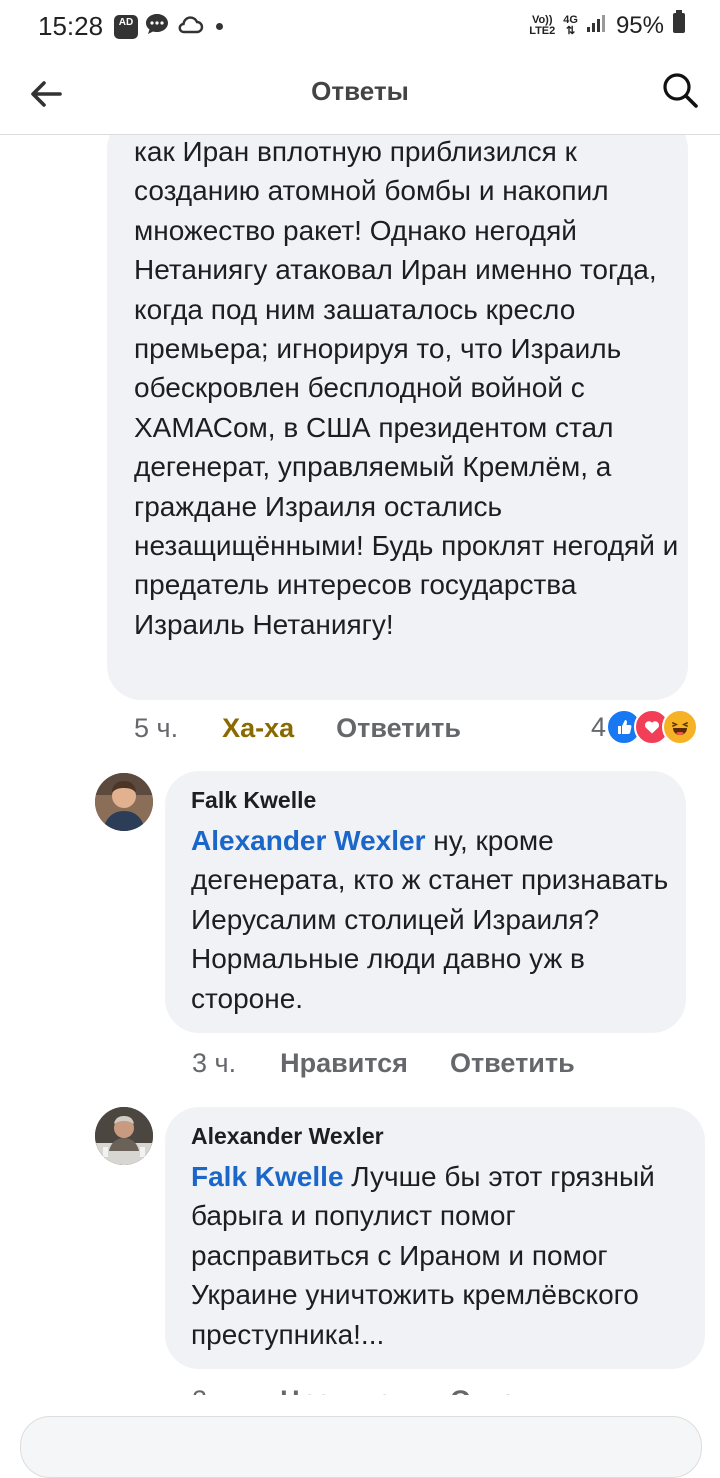  I want to click on reply-time: 2 ч., so click(214, 1390).